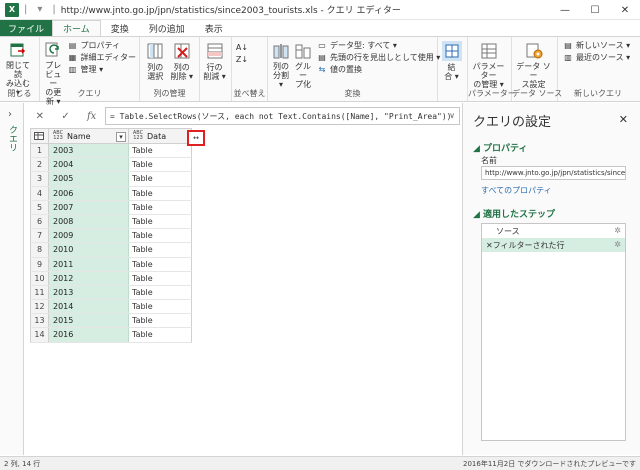 The width and height of the screenshot is (640, 470). What do you see at coordinates (378, 57) in the screenshot?
I see `first-row-header-button: ▤ 先頭の行を見出しとして使用 ▾` at bounding box center [378, 57].